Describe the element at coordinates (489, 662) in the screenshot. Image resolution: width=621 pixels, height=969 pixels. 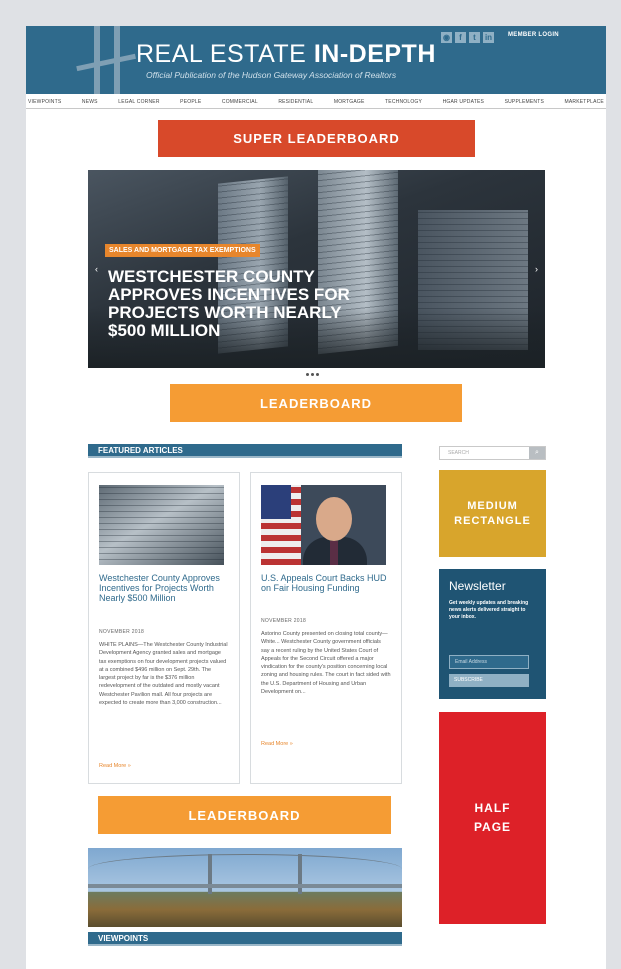
I see `email-field: Email Address` at that location.